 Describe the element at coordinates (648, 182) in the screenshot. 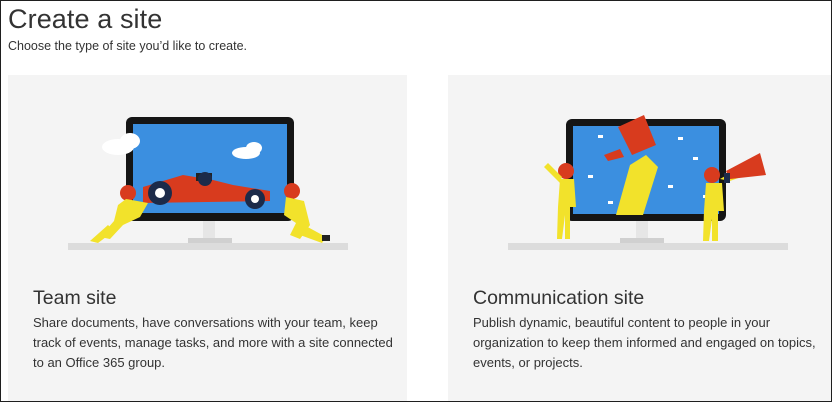

I see `trophy-megaphone-illustration` at that location.